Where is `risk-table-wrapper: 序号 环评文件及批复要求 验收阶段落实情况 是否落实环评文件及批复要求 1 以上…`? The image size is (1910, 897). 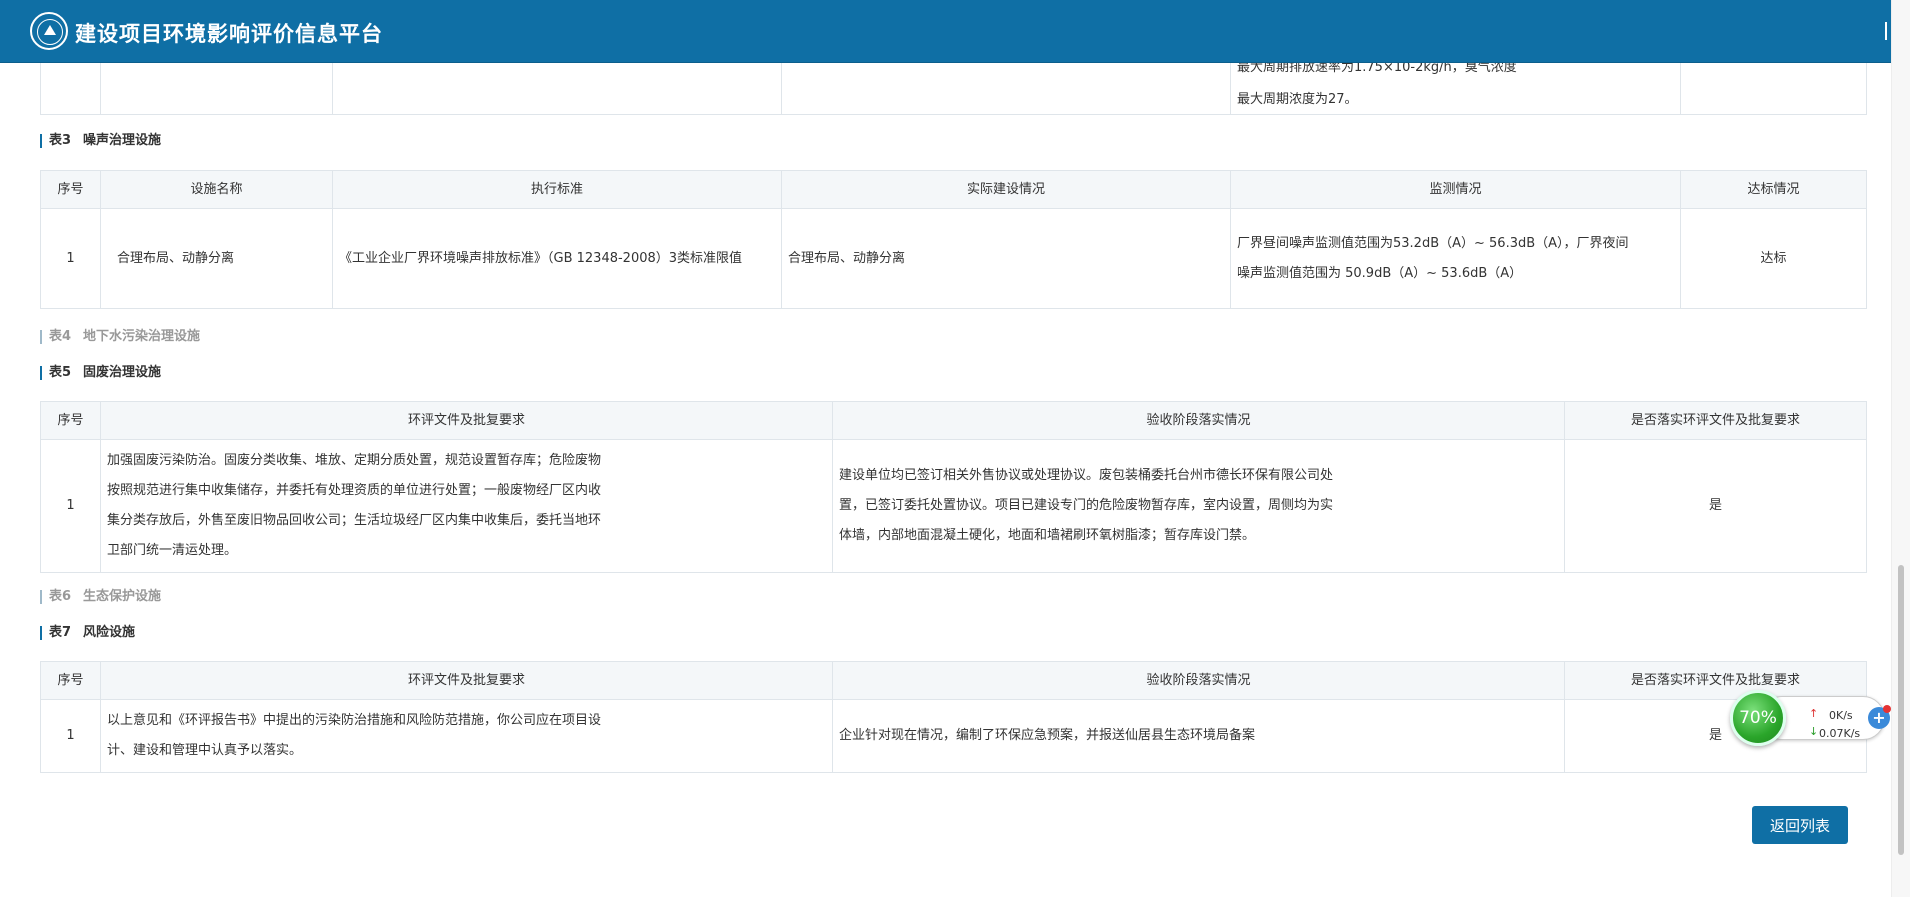
risk-table-wrapper: 序号 环评文件及批复要求 验收阶段落实情况 是否落实环评文件及批复要求 1 以上… is located at coordinates (953, 717).